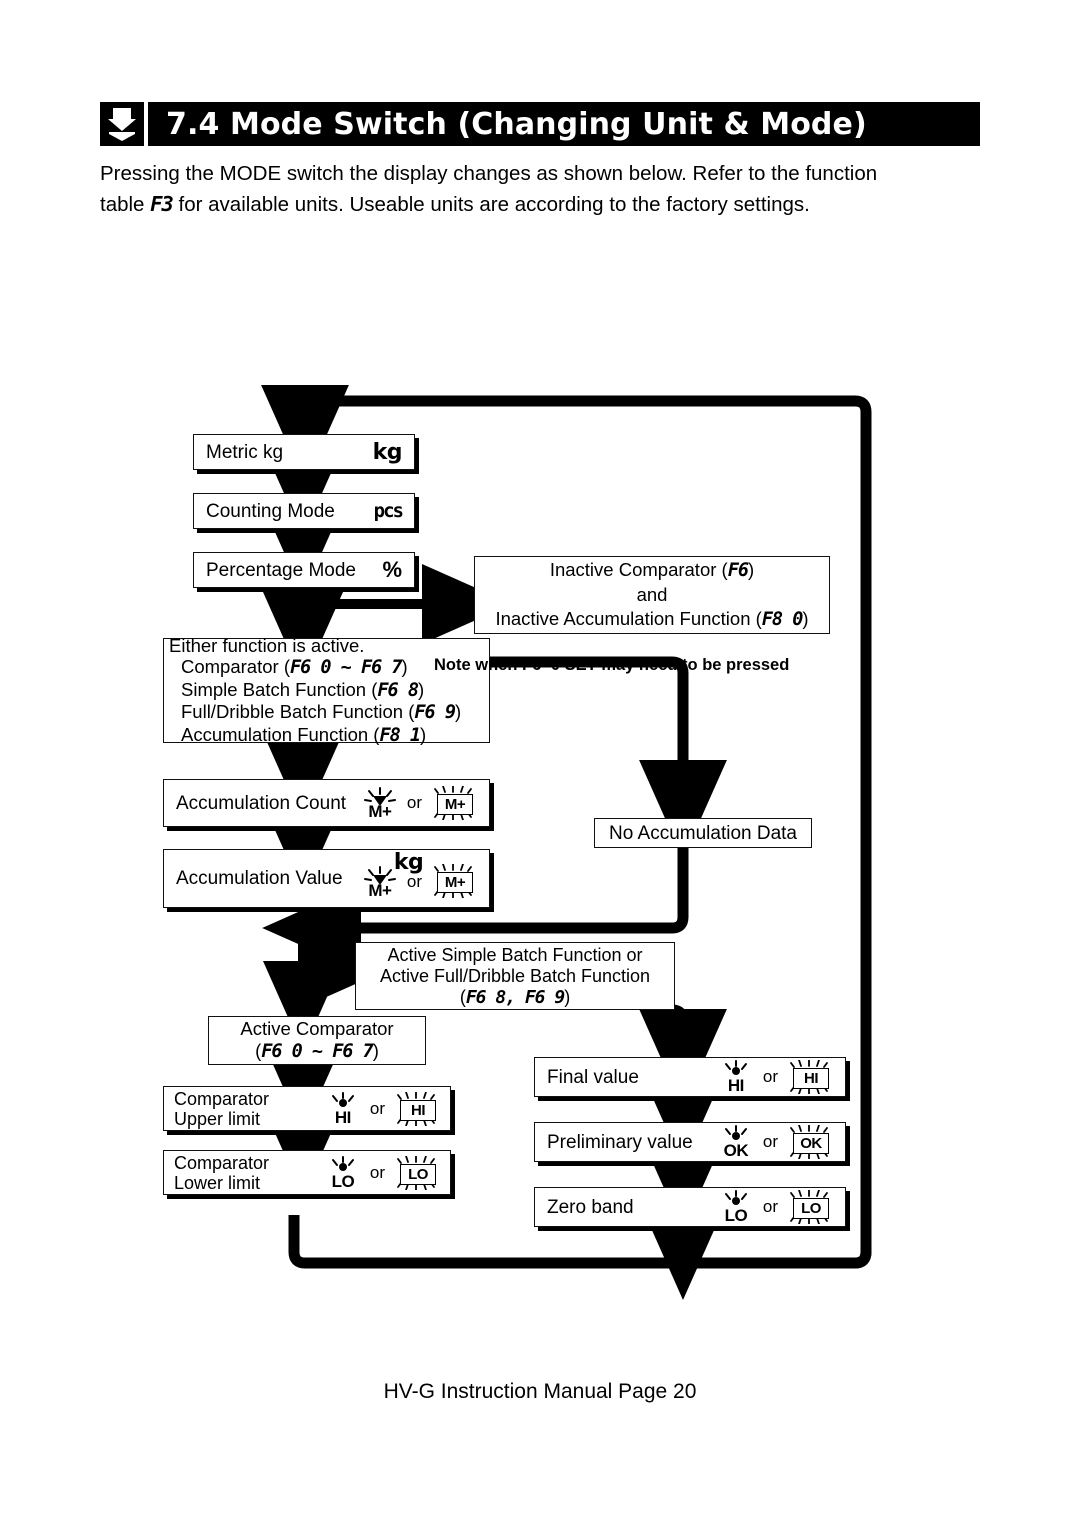 The image size is (1080, 1528). I want to click on box-accumulation-count: Accumulation Count M+ or M+, so click(326, 803).